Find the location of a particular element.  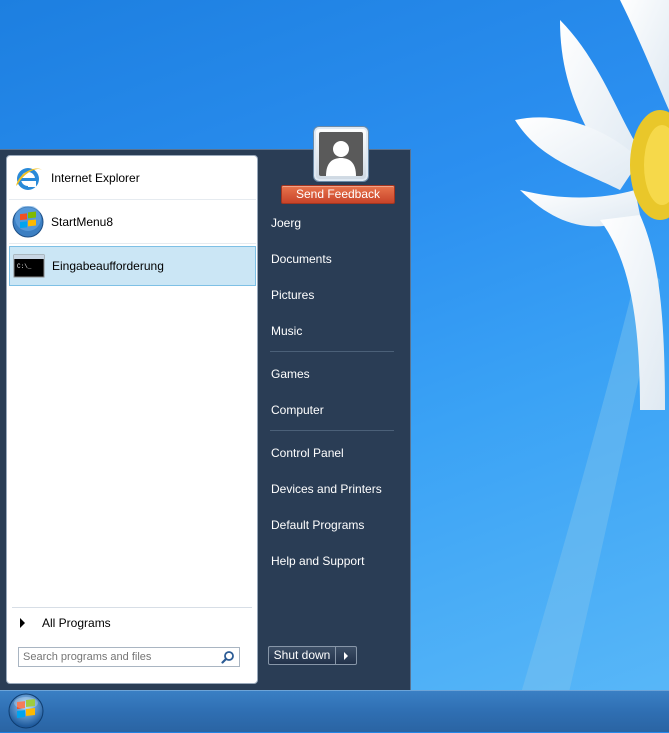

send-feedback-button: Send Feedback is located at coordinates (338, 194).